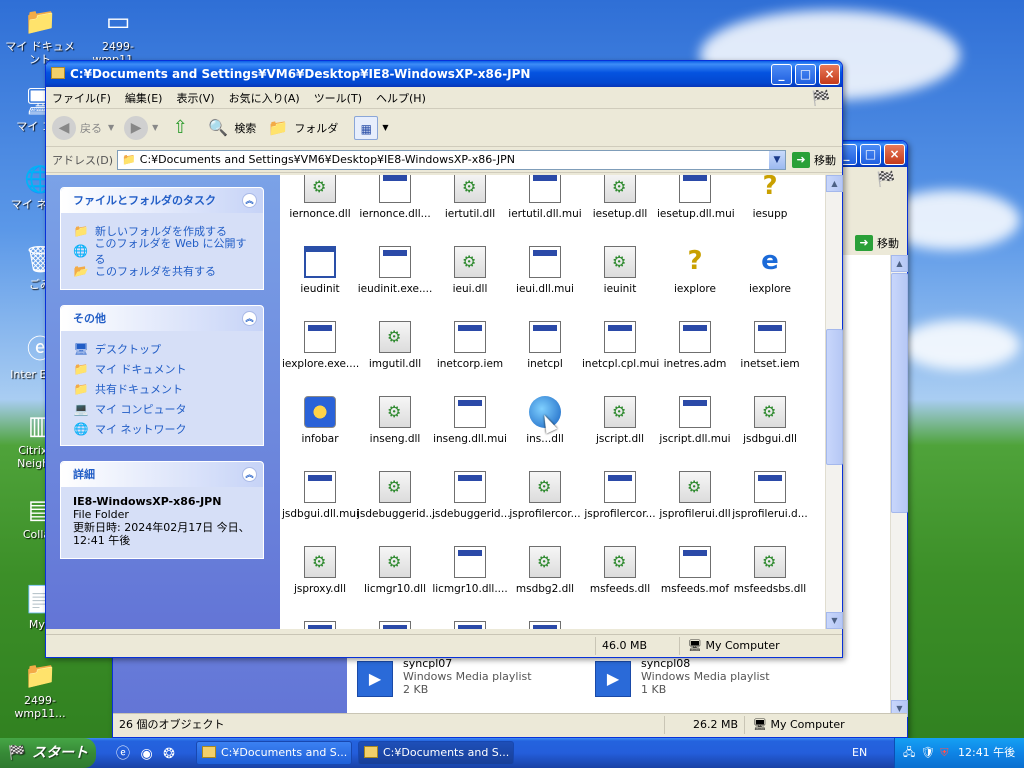  I want to click on panel-header: 詳細 ︽, so click(162, 474).